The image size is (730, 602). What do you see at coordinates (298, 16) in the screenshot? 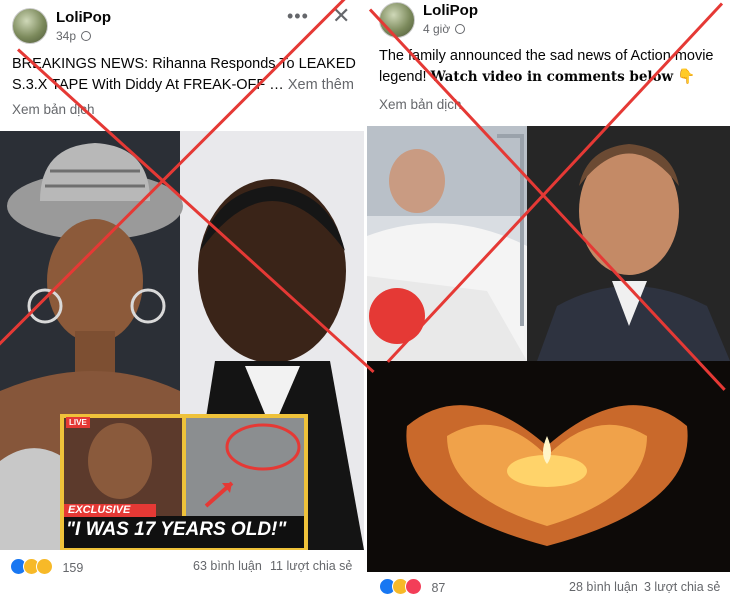
I see `more-icon: •••` at bounding box center [298, 16].